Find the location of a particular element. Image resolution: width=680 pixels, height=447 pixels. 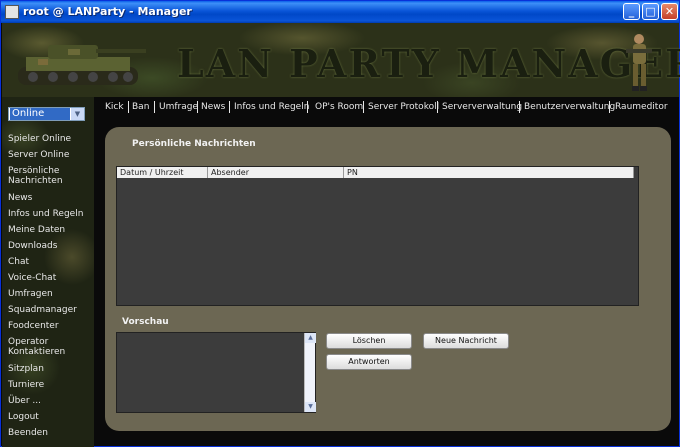

scroll-down-icon: ▼ is located at coordinates (310, 407).